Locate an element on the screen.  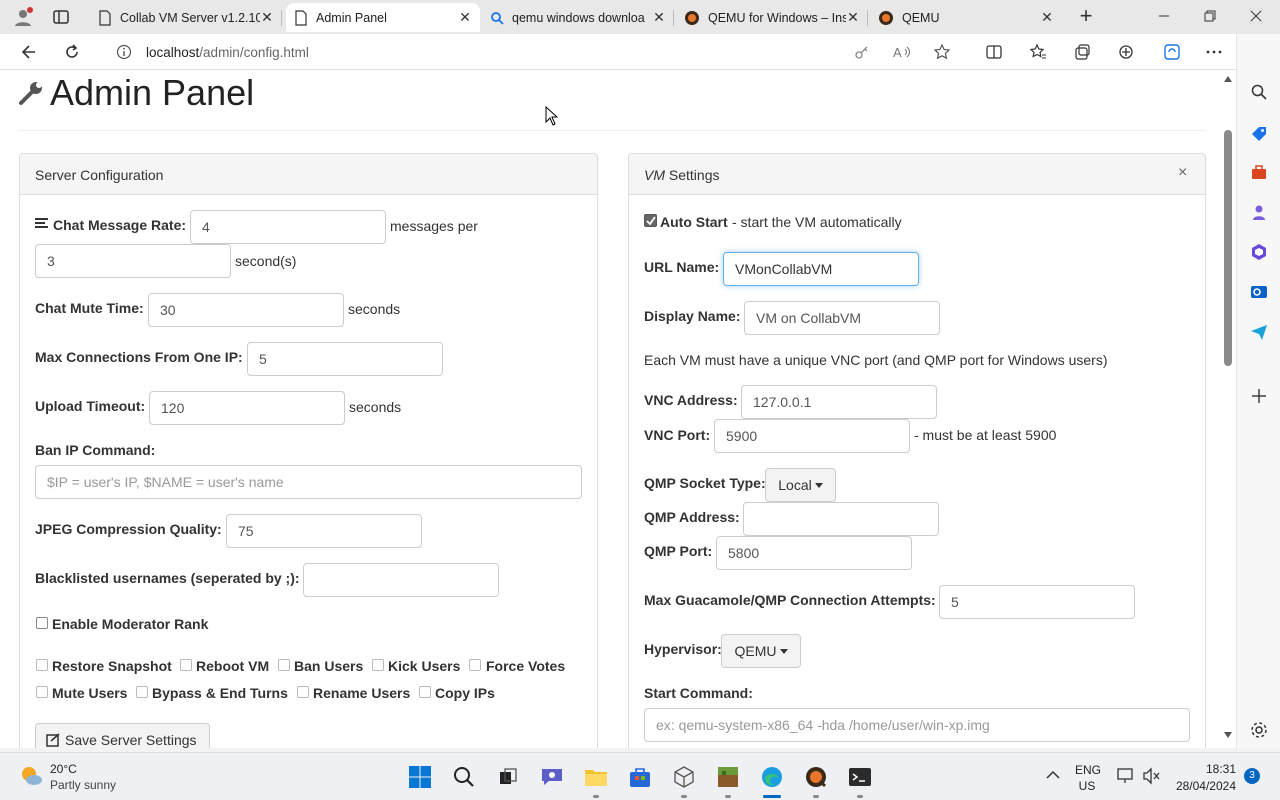
qmp-socket-dropdown: Local is located at coordinates (800, 485).